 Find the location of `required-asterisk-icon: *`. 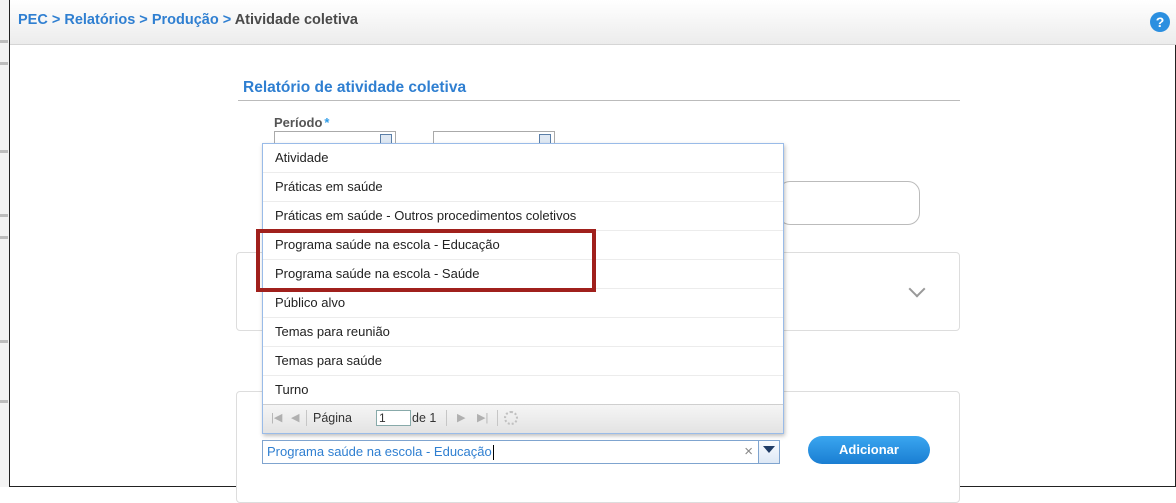

required-asterisk-icon: * is located at coordinates (327, 122).